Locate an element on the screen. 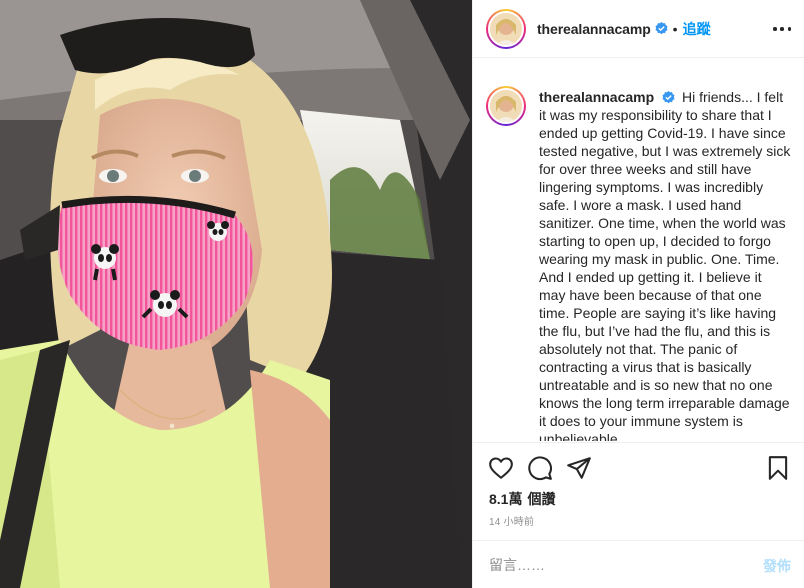 The height and width of the screenshot is (588, 804). ellipsis-icon is located at coordinates (782, 29).